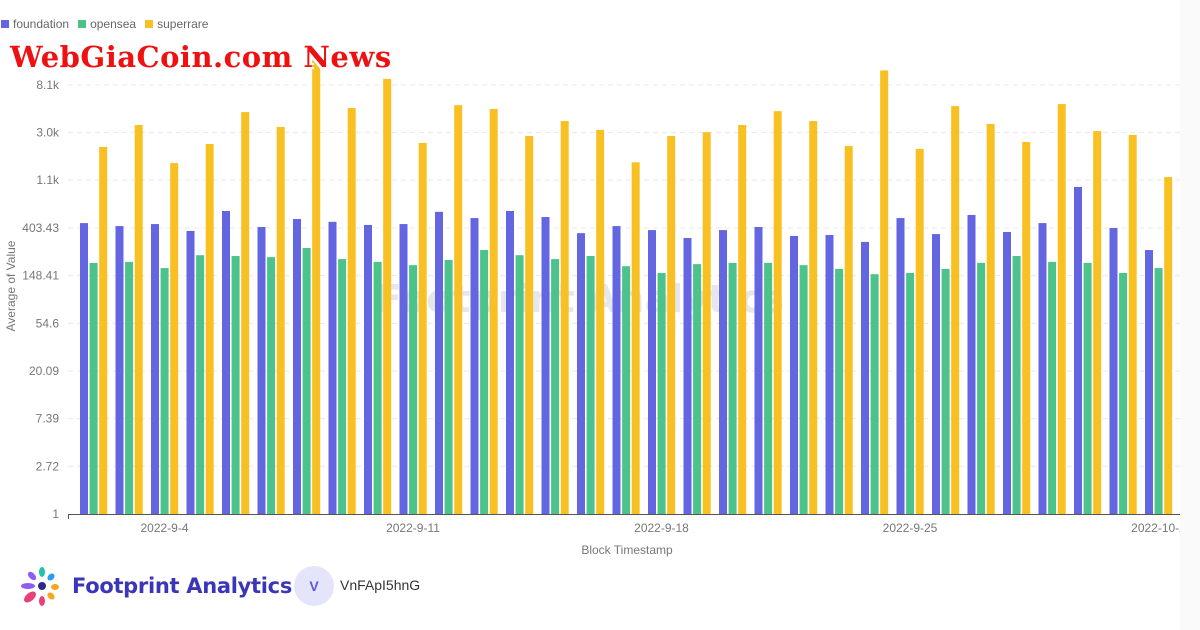 The width and height of the screenshot is (1200, 630). I want to click on y-tick-label: 148.41, so click(40, 276).